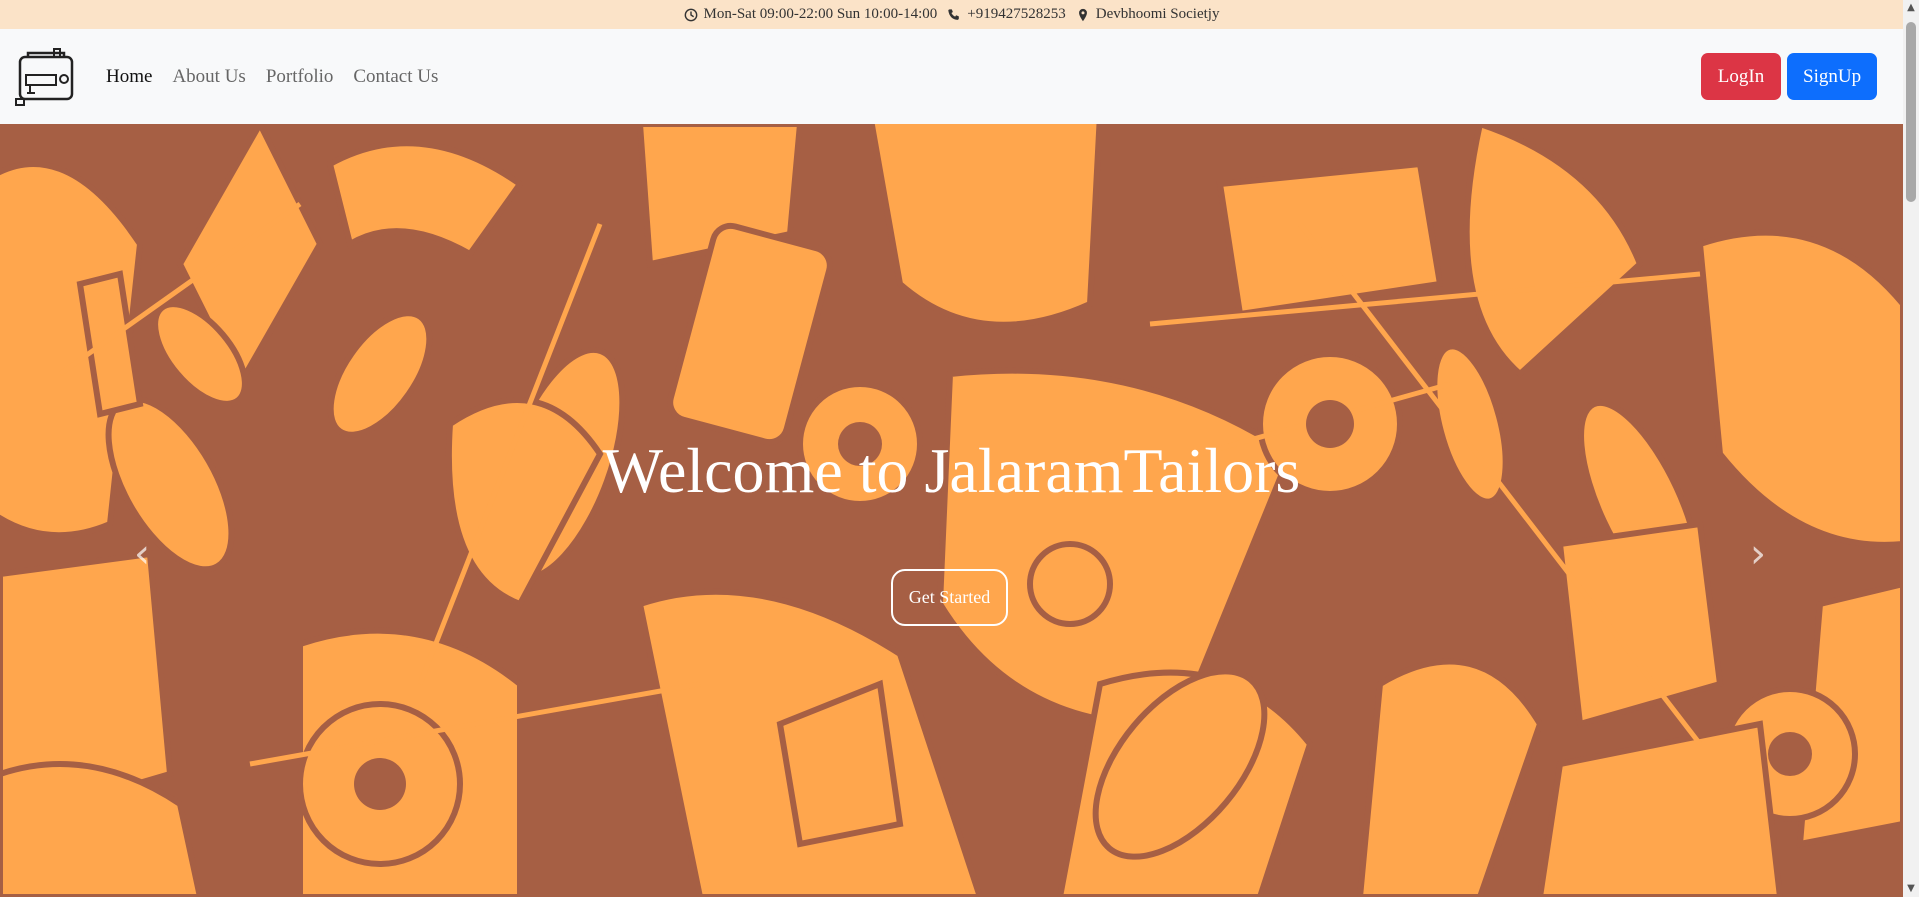 The width and height of the screenshot is (1919, 897). Describe the element at coordinates (1758, 554) in the screenshot. I see `chevron-right-icon: ›` at that location.